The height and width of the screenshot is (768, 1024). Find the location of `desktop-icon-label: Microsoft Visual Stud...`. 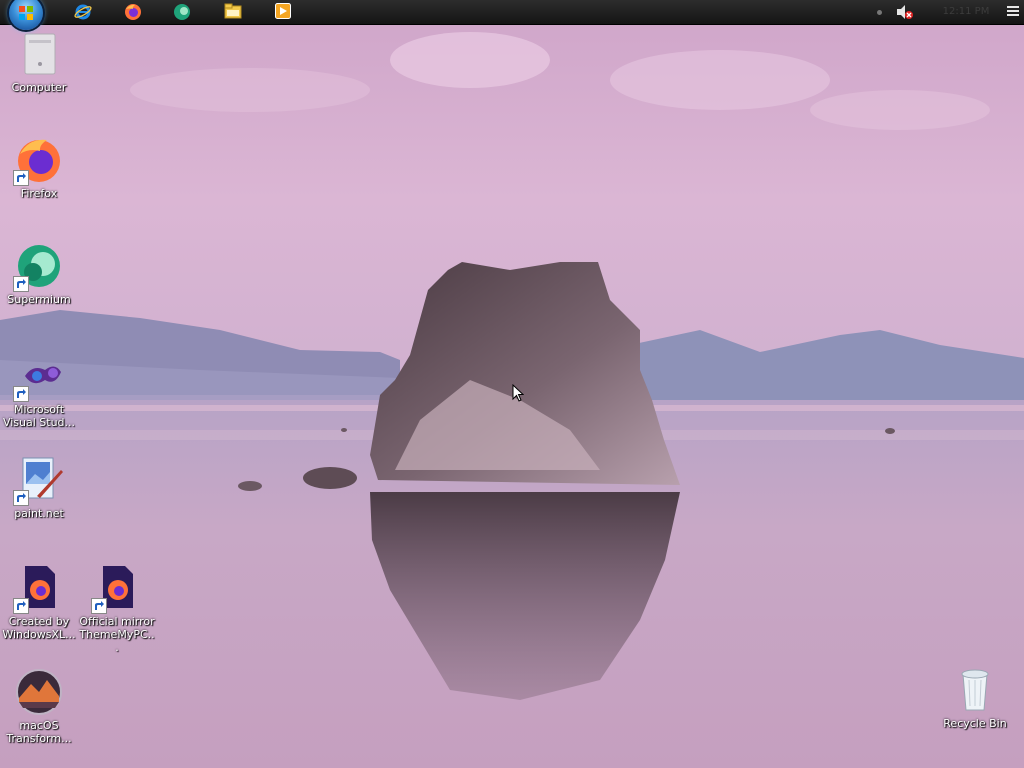

desktop-icon-label: Microsoft Visual Stud... is located at coordinates (39, 416).